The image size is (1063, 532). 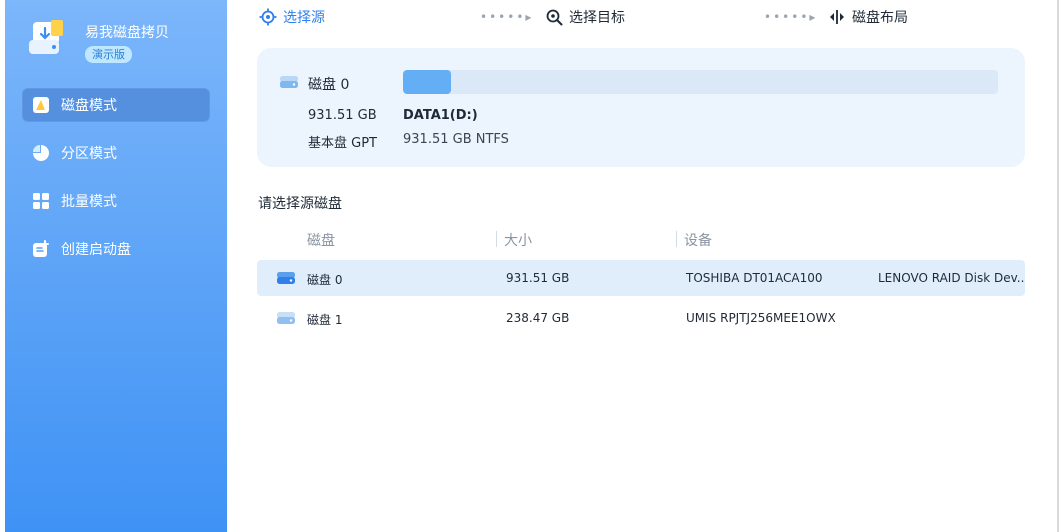 I want to click on row-disk-size: 238.47 GB, so click(x=538, y=318).